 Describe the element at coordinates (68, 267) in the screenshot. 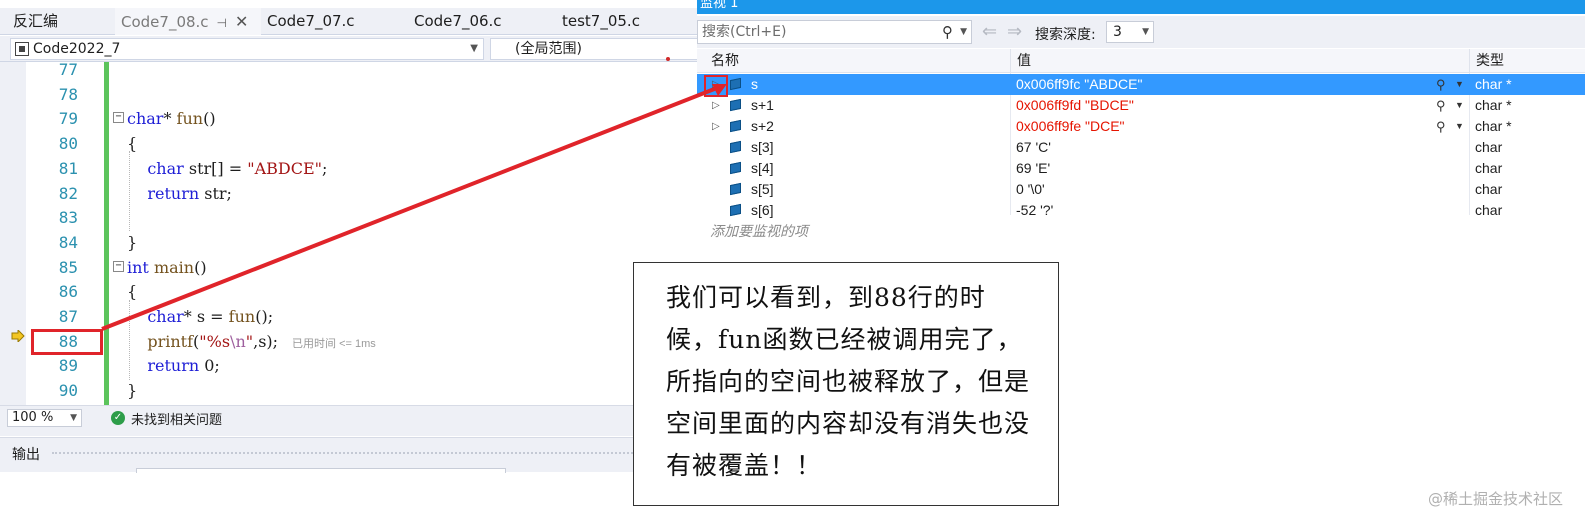

I see `line-number: 85` at that location.